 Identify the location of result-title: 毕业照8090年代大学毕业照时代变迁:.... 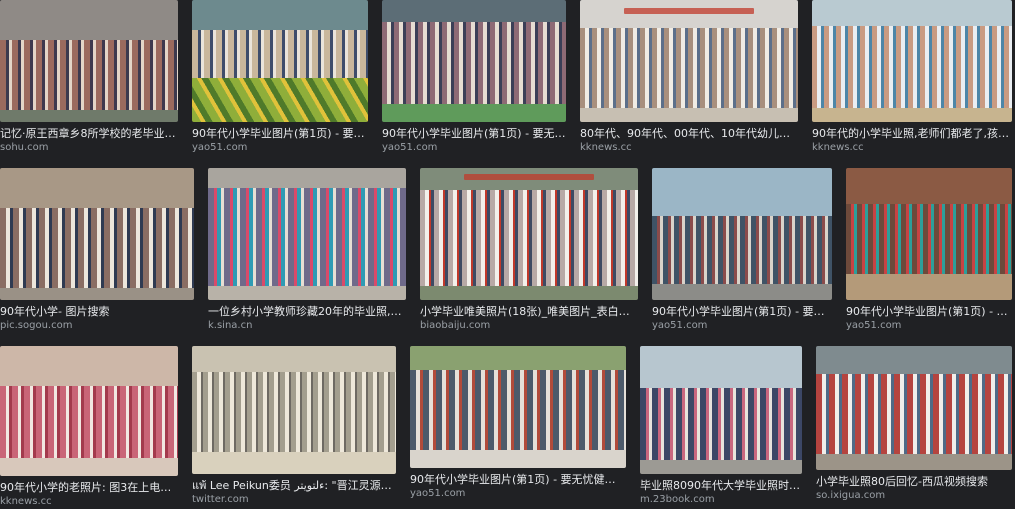
(721, 485).